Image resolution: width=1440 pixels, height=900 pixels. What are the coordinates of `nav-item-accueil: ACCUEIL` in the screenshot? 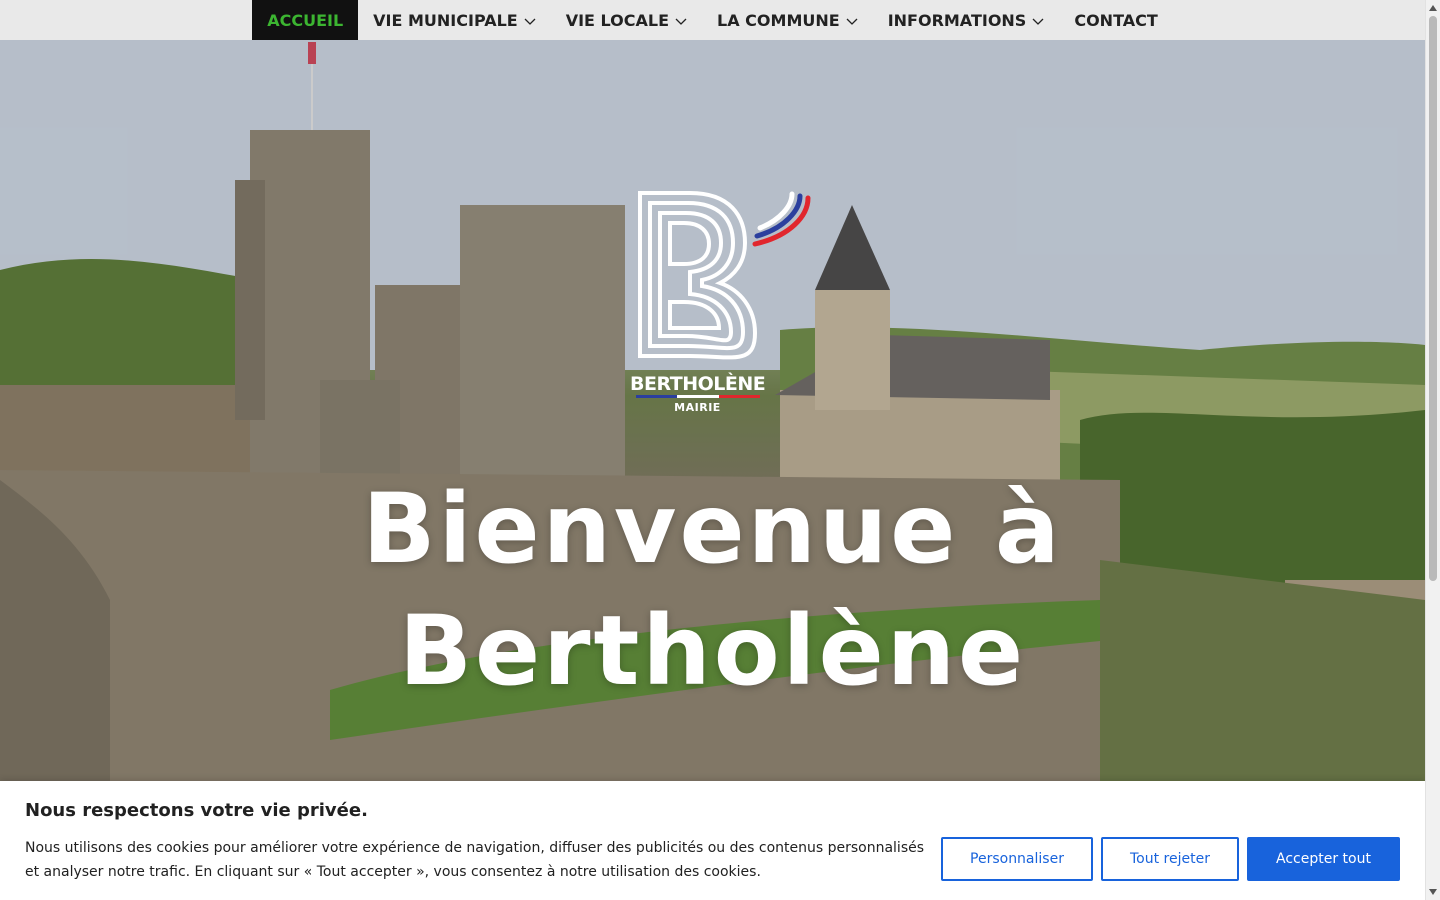 It's located at (305, 20).